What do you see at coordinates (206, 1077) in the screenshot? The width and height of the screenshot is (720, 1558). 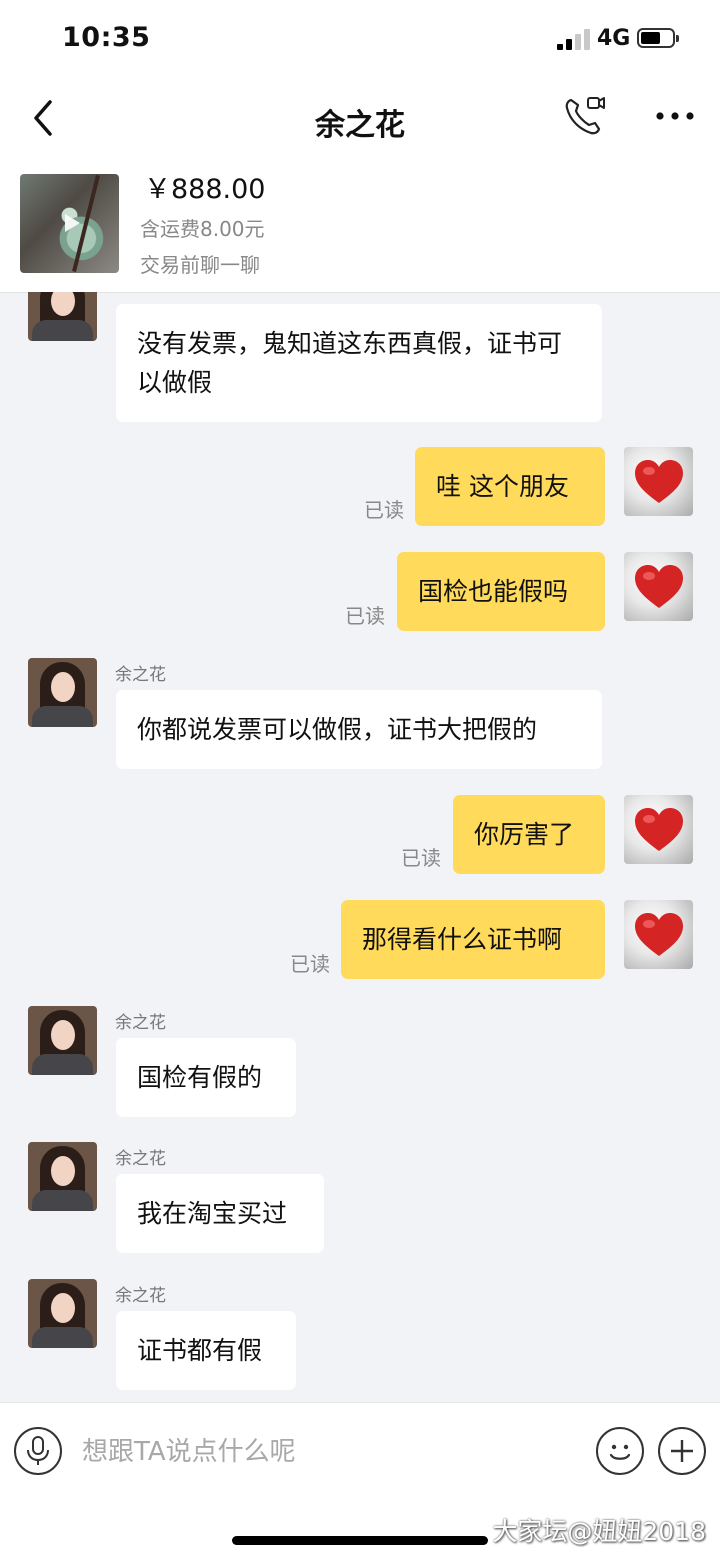 I see `message-bubble-incoming: 国检有假的` at bounding box center [206, 1077].